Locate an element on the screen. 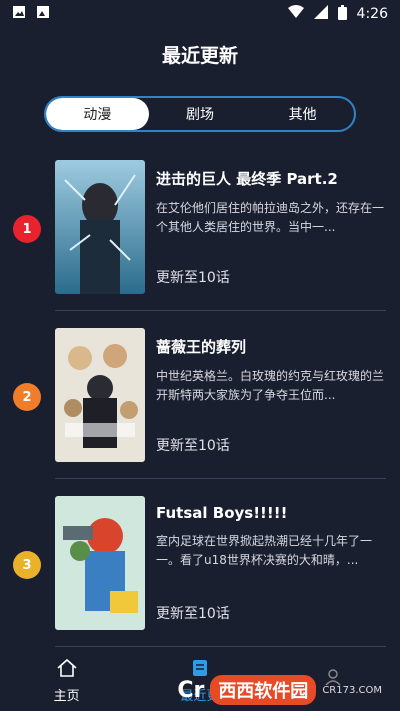 The height and width of the screenshot is (711, 400). page-title: 最近更新 is located at coordinates (199, 55).